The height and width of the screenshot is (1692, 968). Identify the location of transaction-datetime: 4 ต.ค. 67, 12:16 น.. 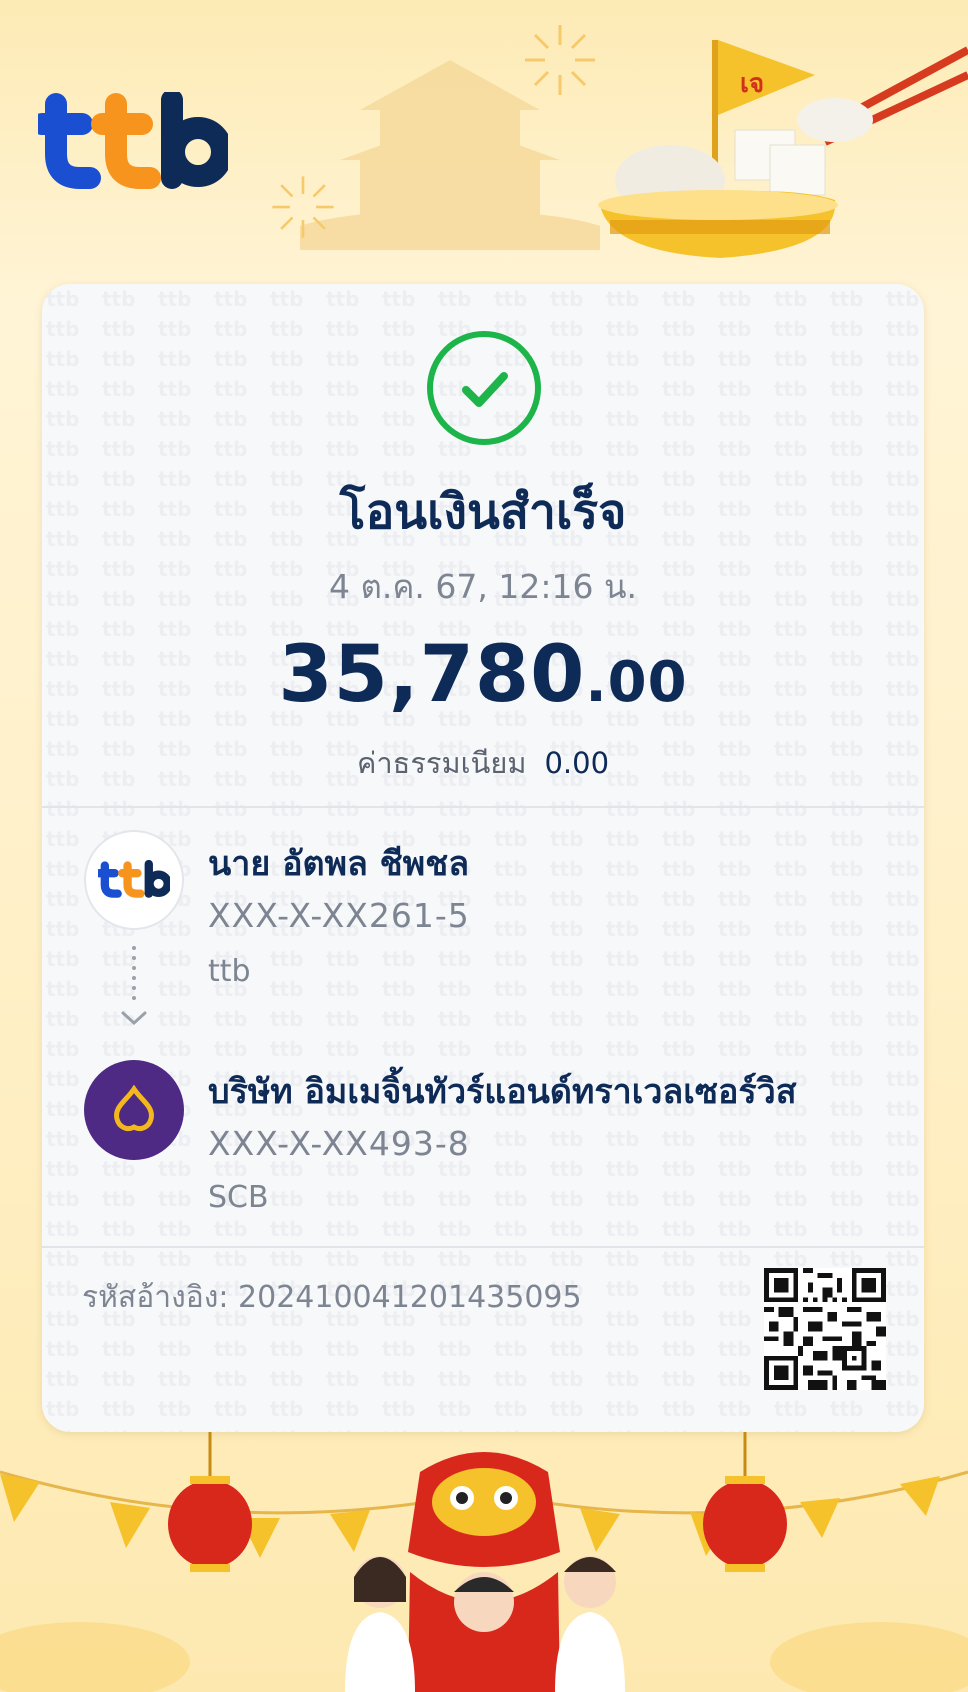
(483, 586).